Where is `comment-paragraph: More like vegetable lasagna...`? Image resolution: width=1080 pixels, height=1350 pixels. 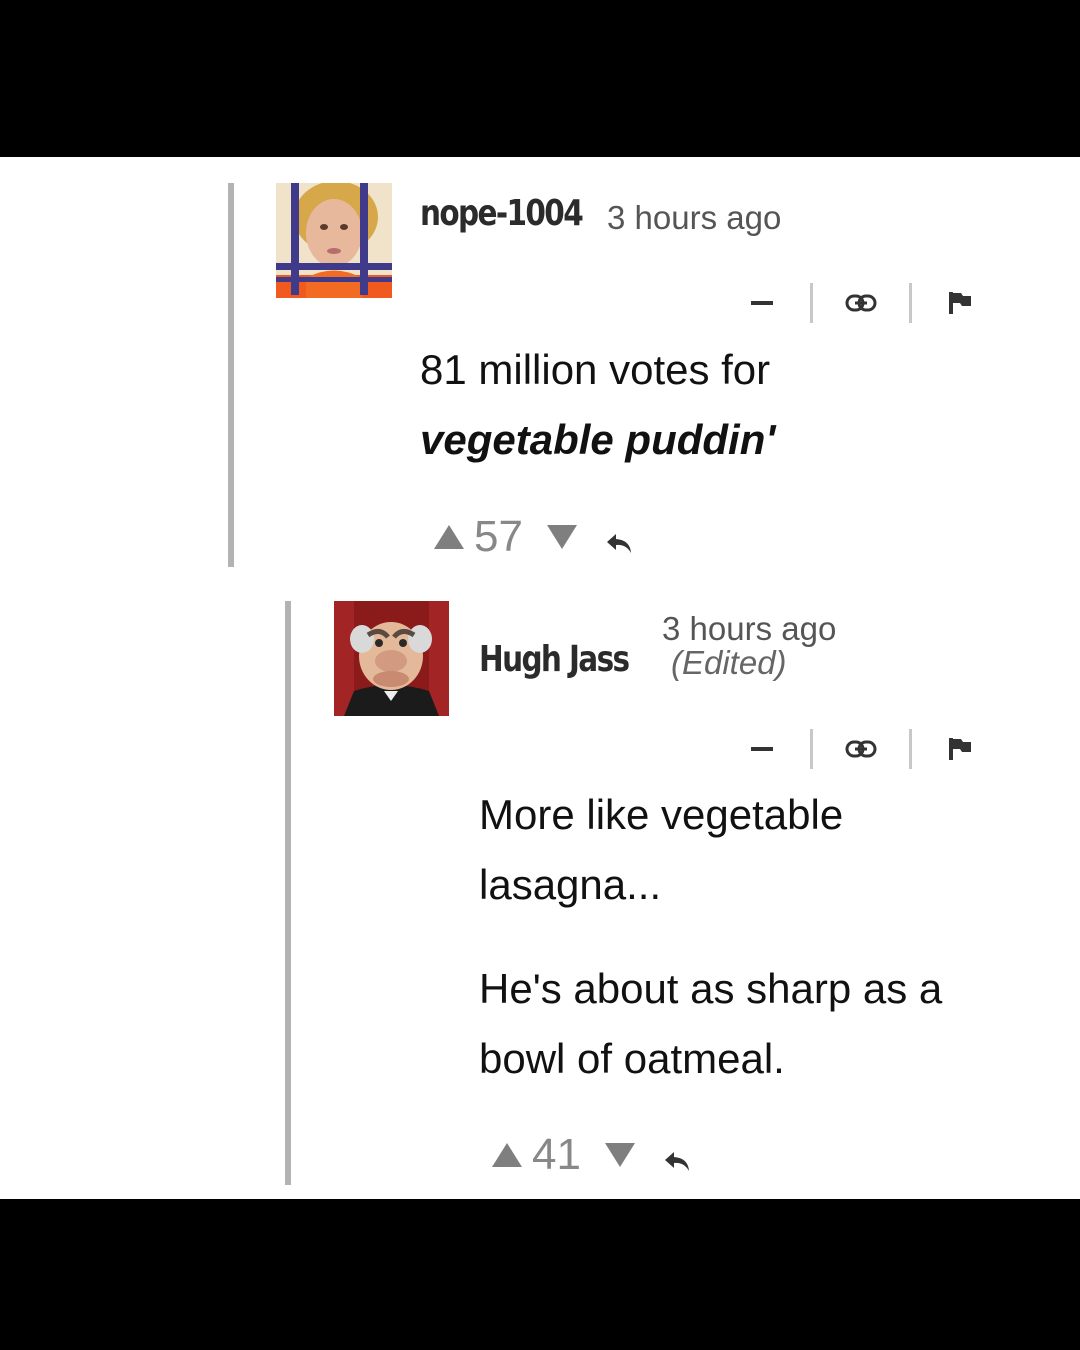
comment-paragraph: More like vegetable lasagna... is located at coordinates (661, 849).